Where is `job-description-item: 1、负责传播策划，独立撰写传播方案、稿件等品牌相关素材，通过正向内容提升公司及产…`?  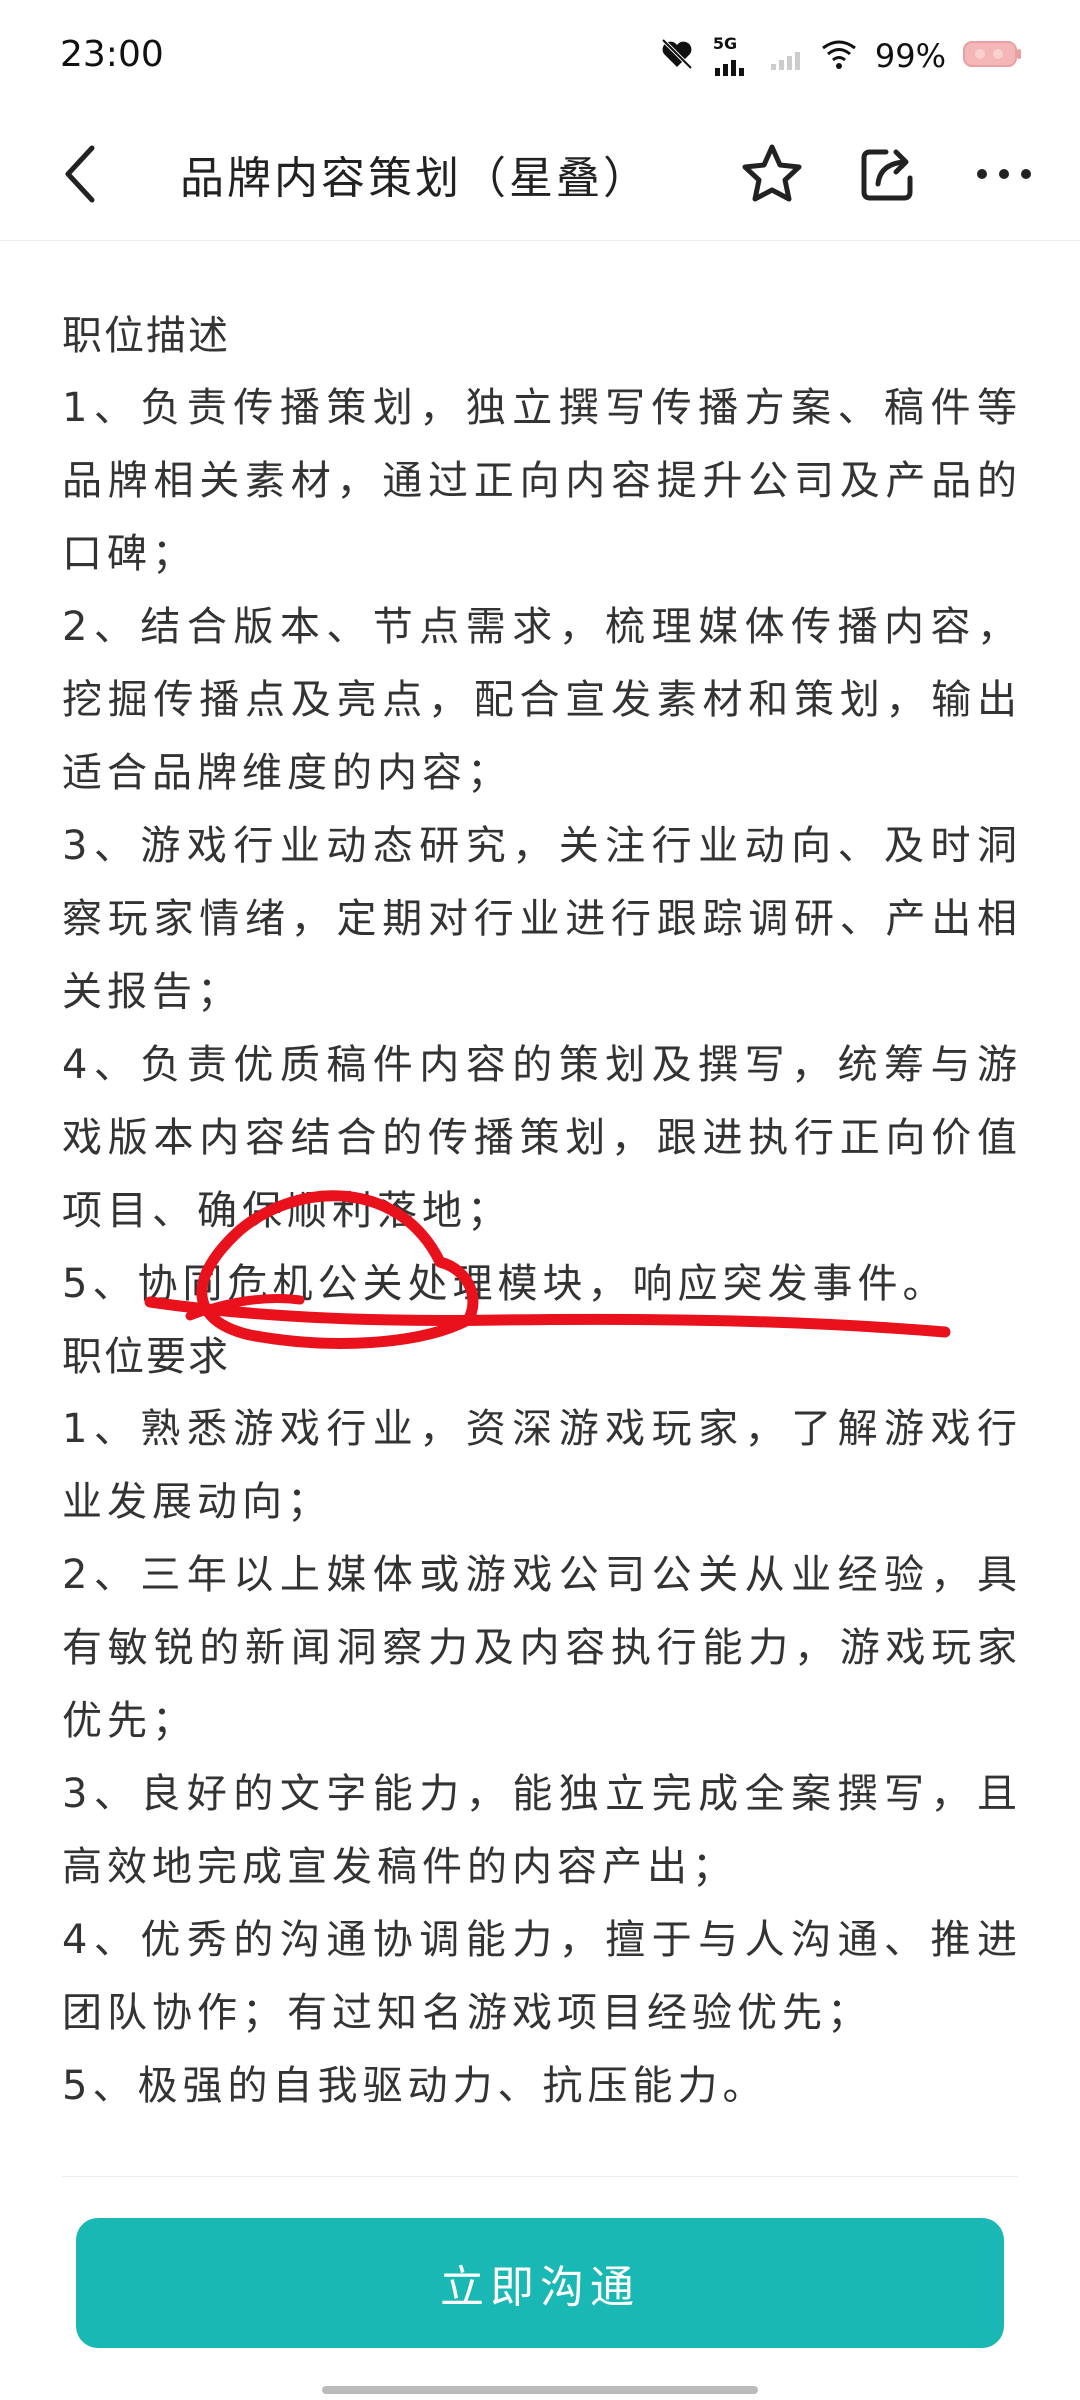 job-description-item: 1、负责传播策划，独立撰写传播方案、稿件等品牌相关素材，通过正向内容提升公司及产… is located at coordinates (542, 481).